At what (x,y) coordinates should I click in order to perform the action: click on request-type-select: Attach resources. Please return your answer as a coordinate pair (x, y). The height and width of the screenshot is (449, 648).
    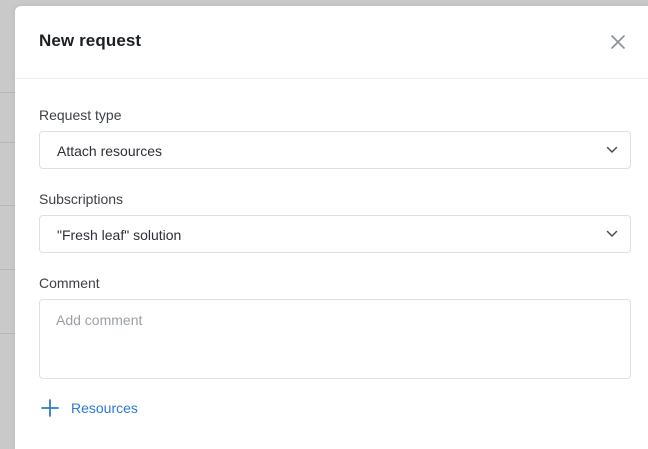
    Looking at the image, I should click on (335, 150).